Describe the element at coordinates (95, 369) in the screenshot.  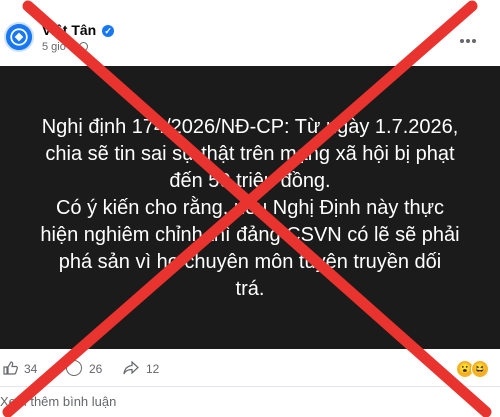
I see `comment-count: 26` at that location.